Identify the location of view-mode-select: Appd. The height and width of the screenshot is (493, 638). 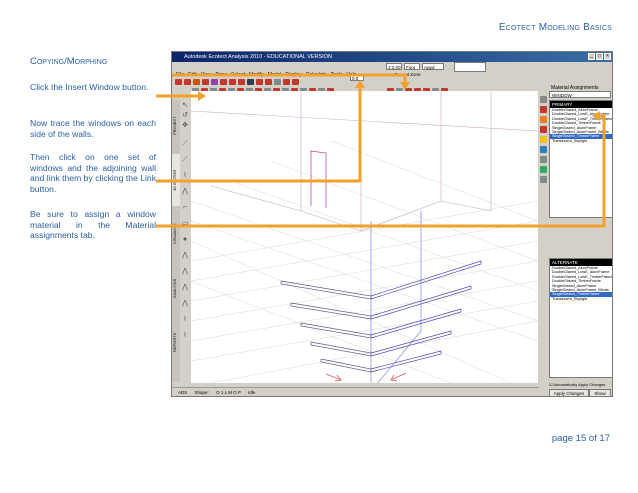
(433, 66).